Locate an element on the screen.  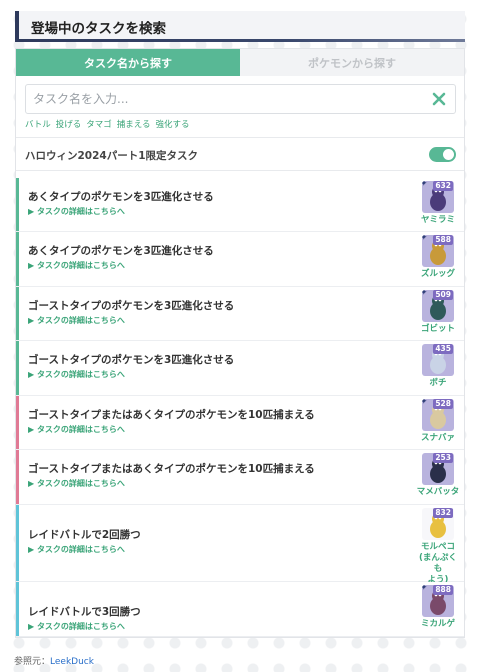
footer: 参照元：LeekDuck is located at coordinates (54, 660).